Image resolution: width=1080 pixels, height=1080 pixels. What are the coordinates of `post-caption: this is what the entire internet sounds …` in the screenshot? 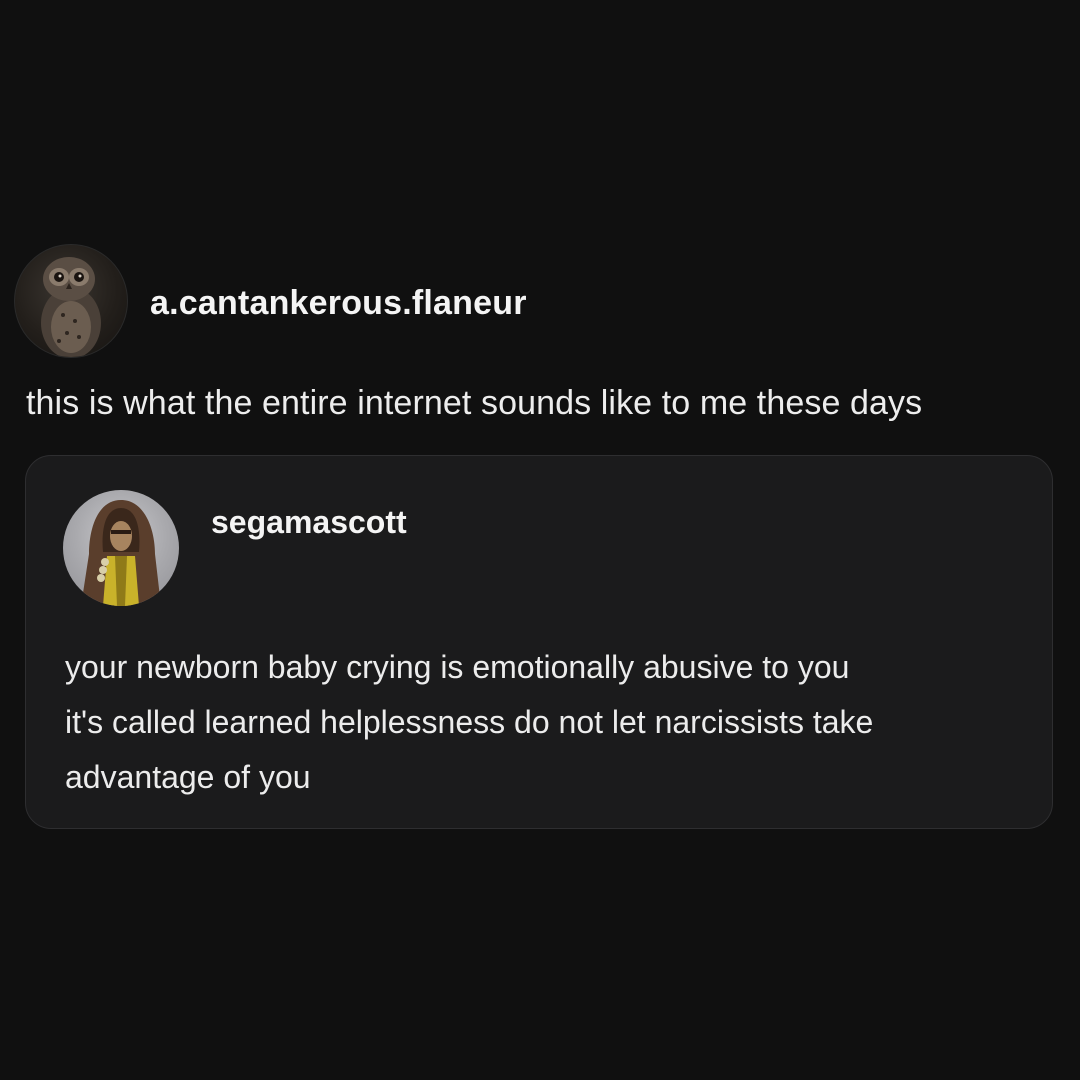 It's located at (474, 403).